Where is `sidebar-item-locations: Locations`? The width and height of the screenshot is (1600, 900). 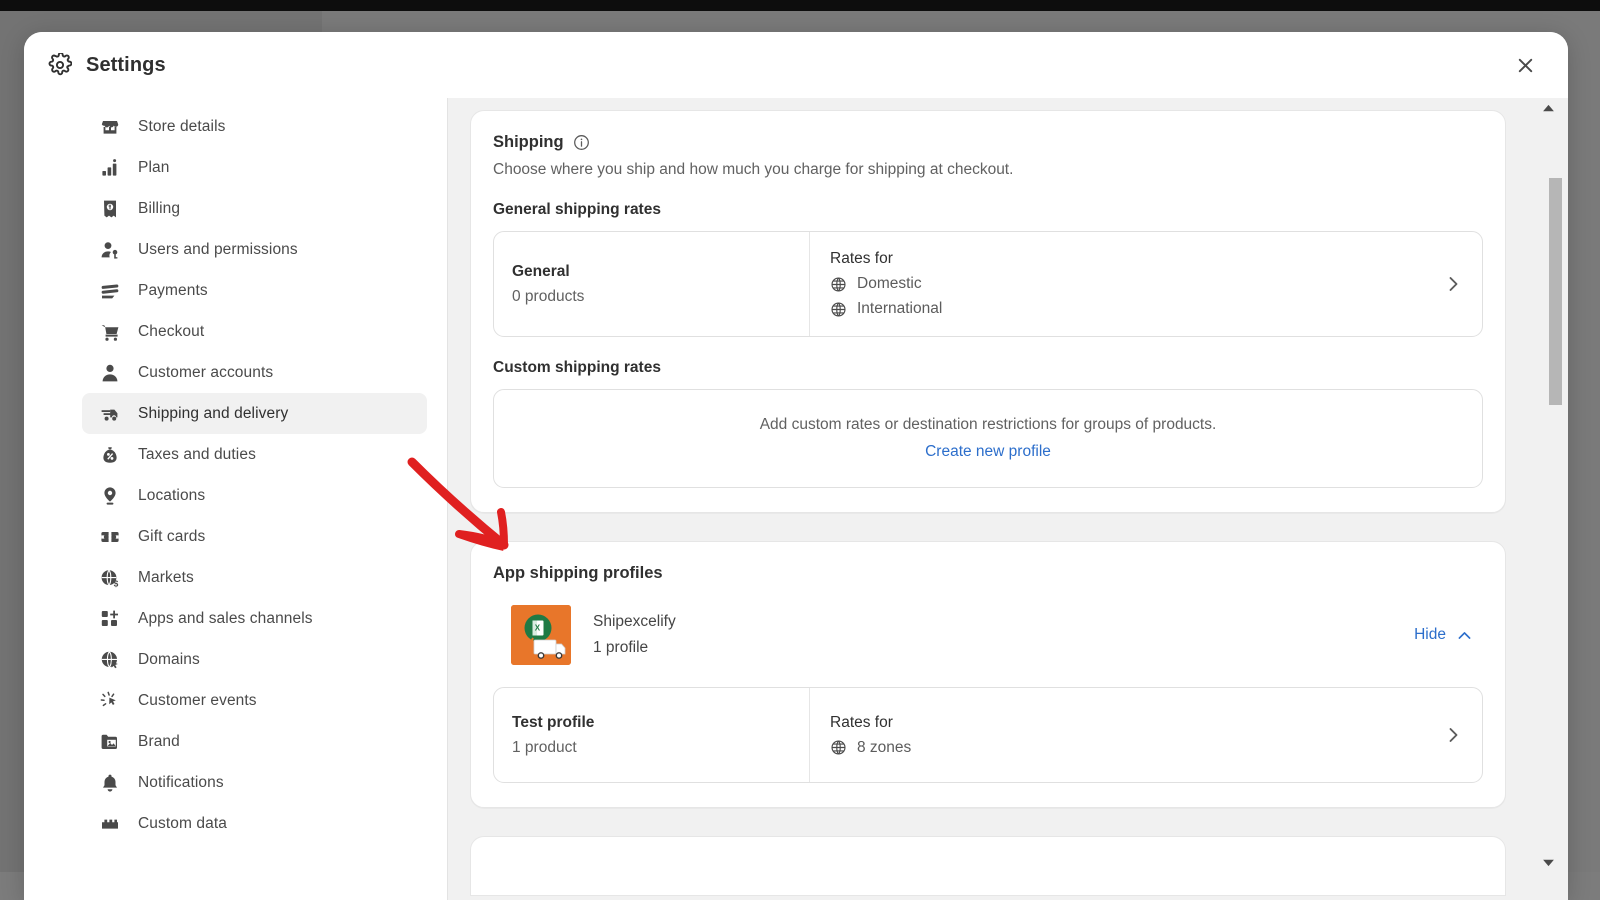
sidebar-item-locations: Locations is located at coordinates (254, 495).